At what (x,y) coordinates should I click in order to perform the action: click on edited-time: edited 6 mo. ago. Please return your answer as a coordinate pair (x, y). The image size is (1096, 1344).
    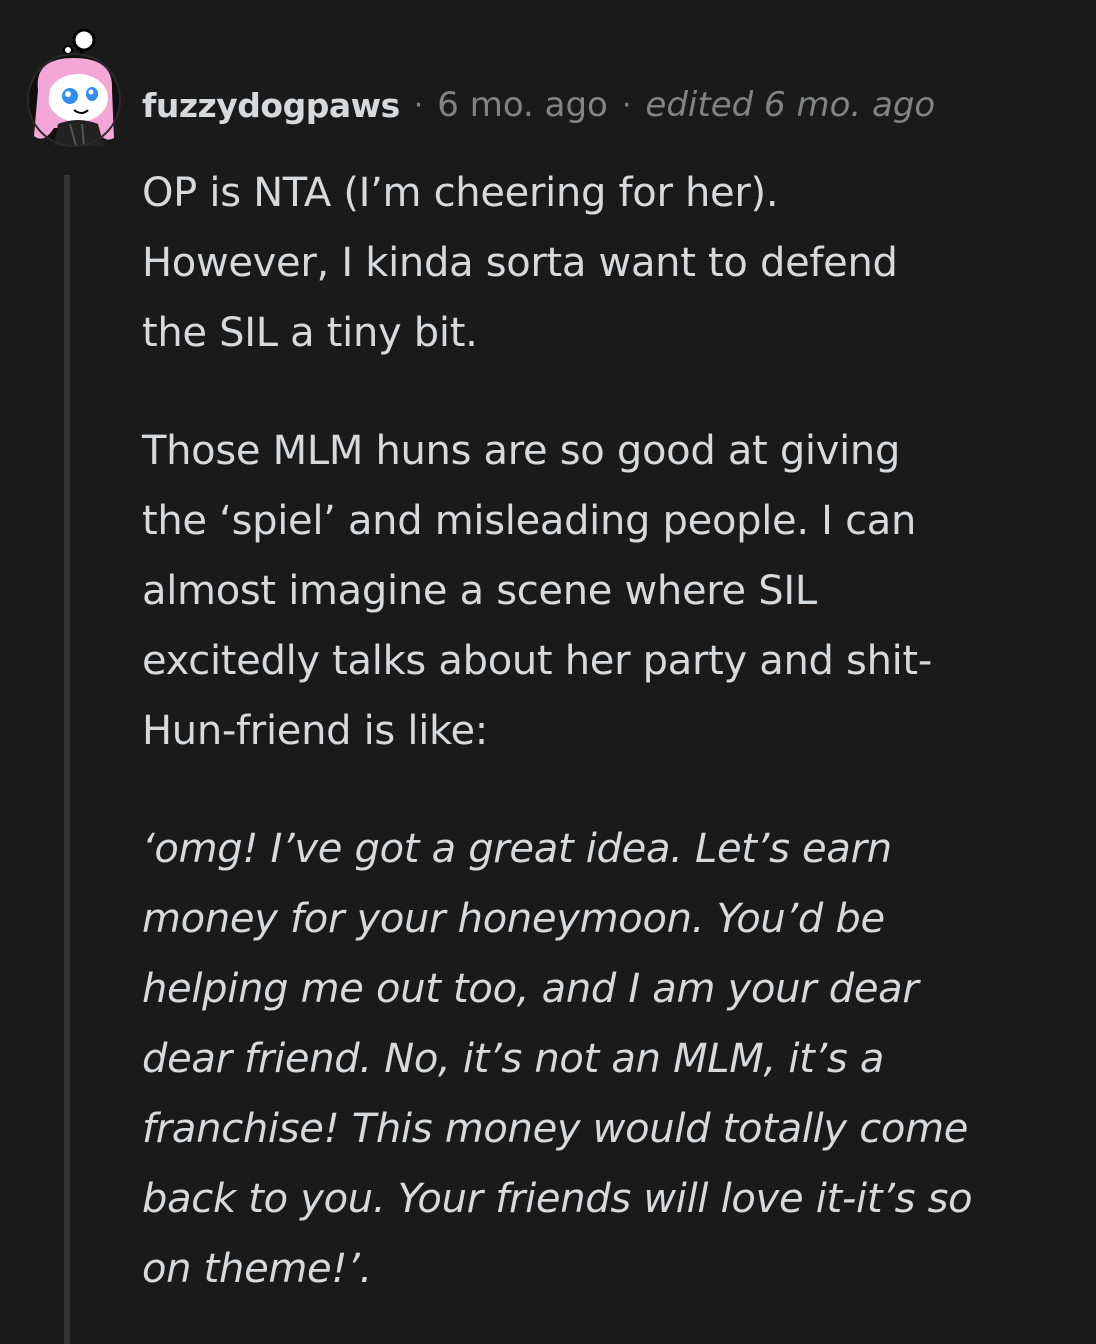
    Looking at the image, I should click on (790, 105).